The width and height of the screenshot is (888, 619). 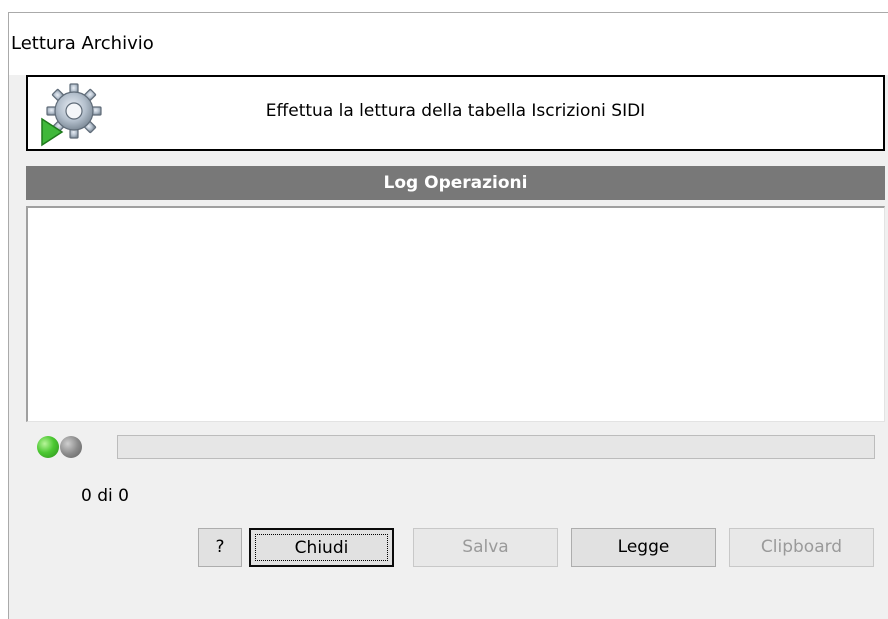 What do you see at coordinates (71, 447) in the screenshot?
I see `status-led-gray-icon` at bounding box center [71, 447].